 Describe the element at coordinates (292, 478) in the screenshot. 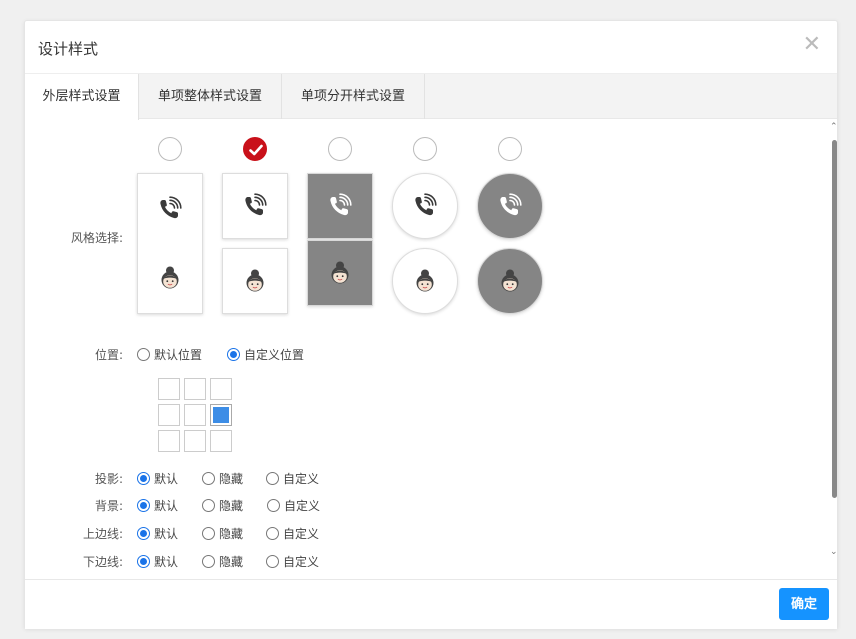

I see `shadow-custom-radio: 自定义` at that location.